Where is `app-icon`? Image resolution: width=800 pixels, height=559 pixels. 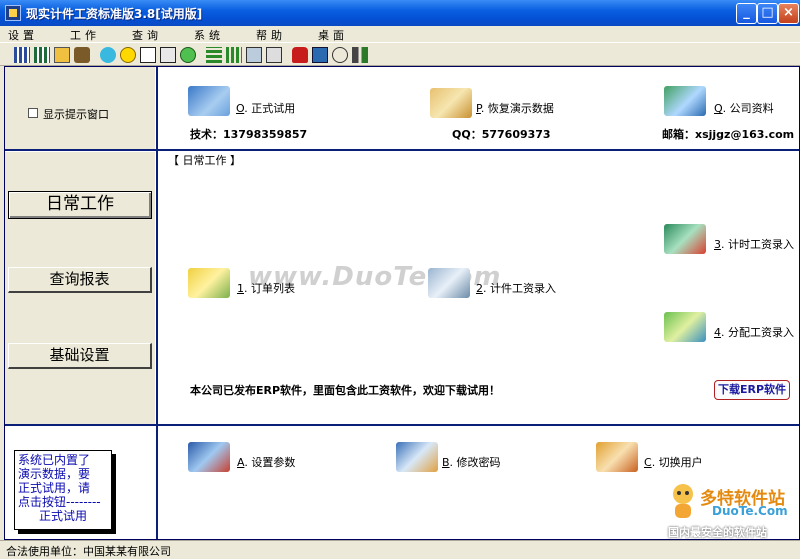
app-icon is located at coordinates (13, 13).